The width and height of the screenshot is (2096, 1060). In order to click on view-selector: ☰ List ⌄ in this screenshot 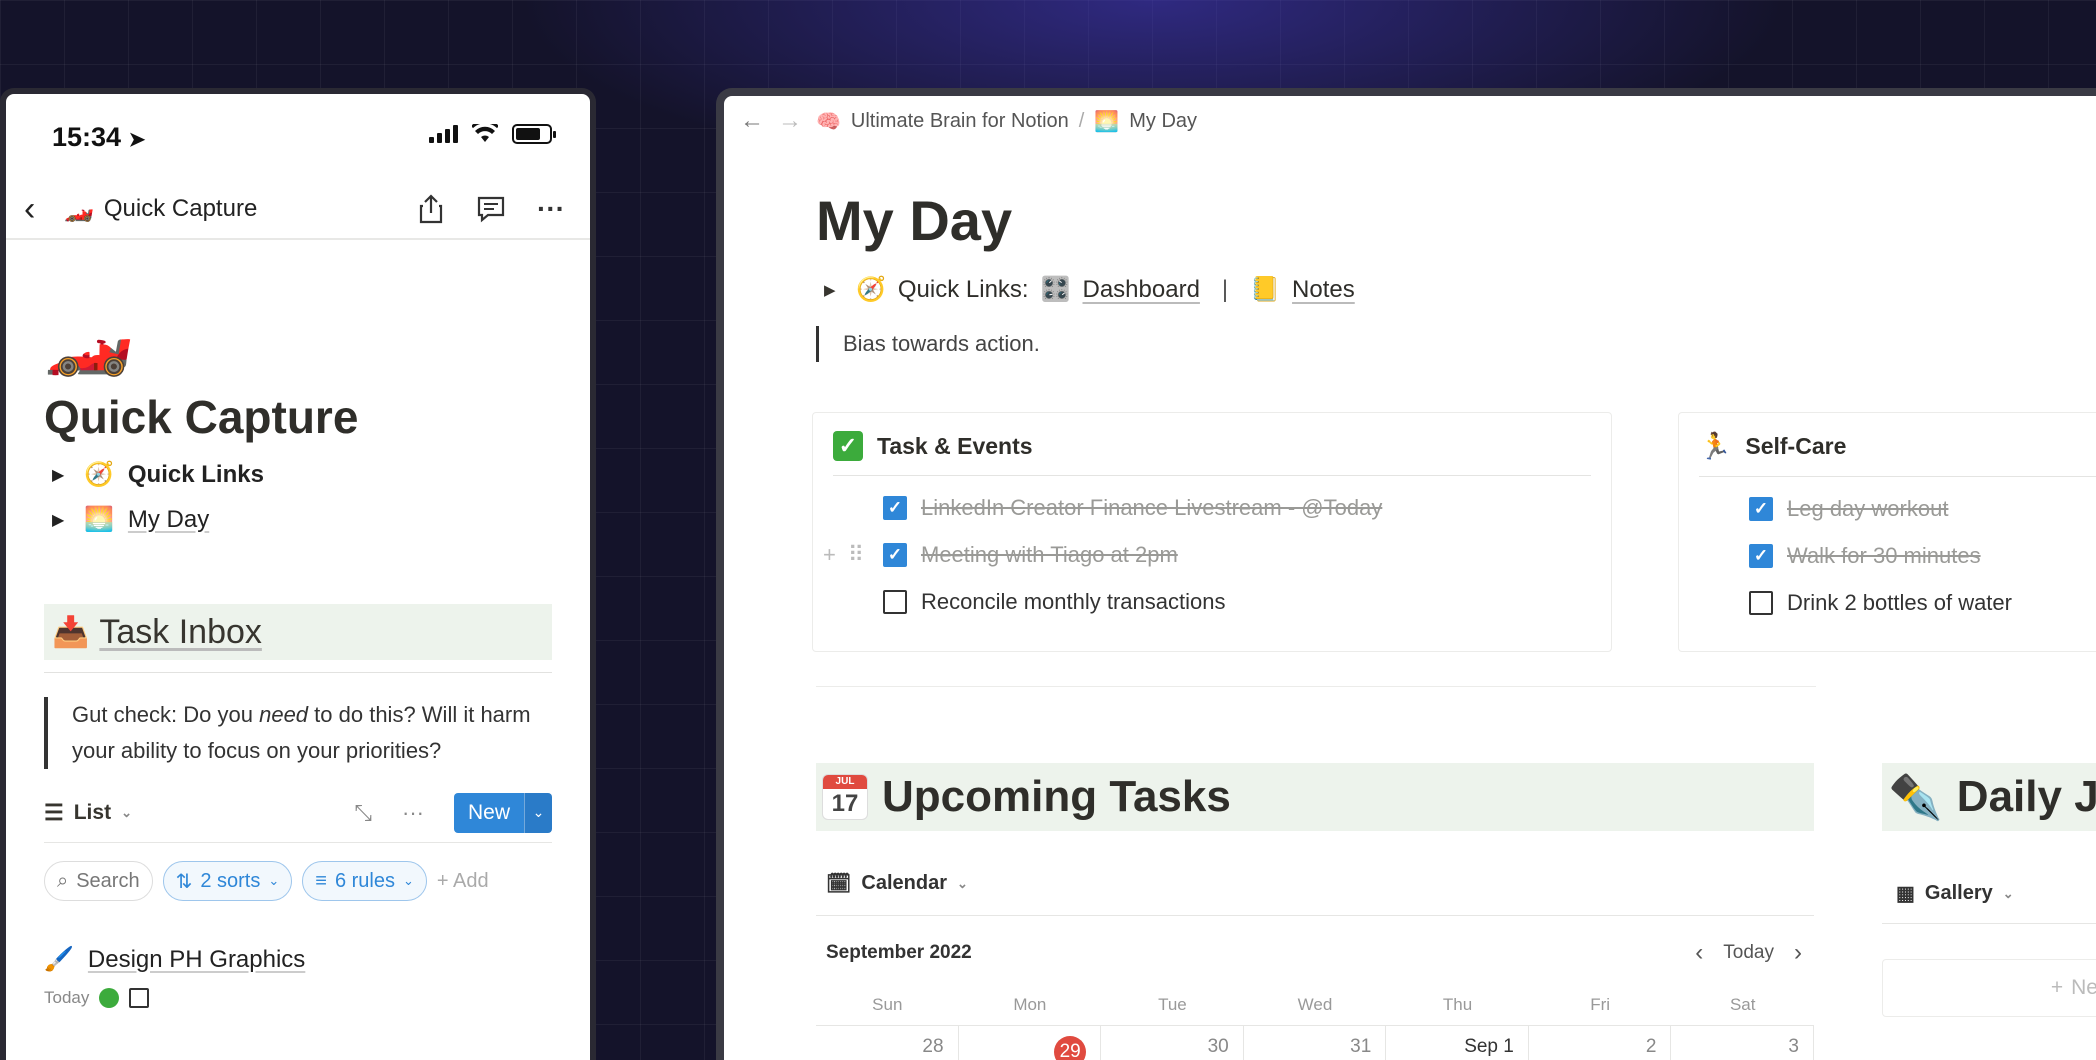, I will do `click(199, 813)`.